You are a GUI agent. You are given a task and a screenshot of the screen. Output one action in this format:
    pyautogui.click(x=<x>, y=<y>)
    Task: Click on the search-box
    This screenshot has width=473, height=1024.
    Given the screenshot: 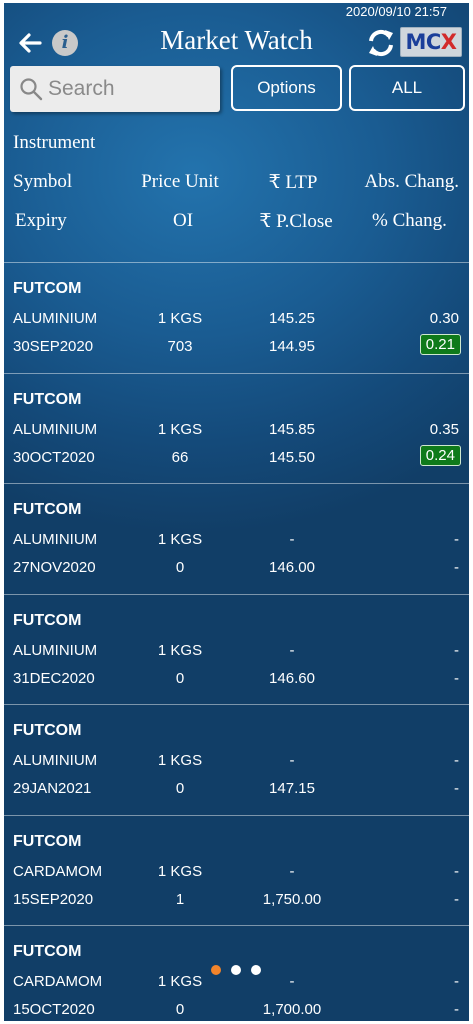 What is the action you would take?
    pyautogui.click(x=115, y=89)
    